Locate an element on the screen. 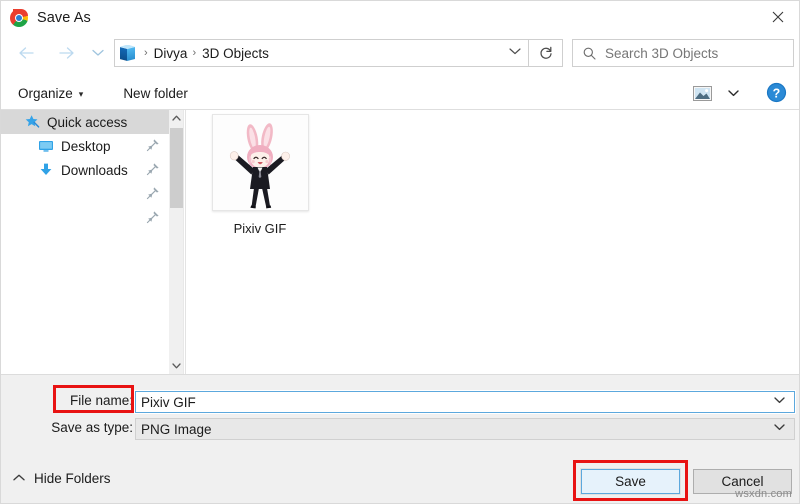  new-folder-button: New folder is located at coordinates (155, 93).